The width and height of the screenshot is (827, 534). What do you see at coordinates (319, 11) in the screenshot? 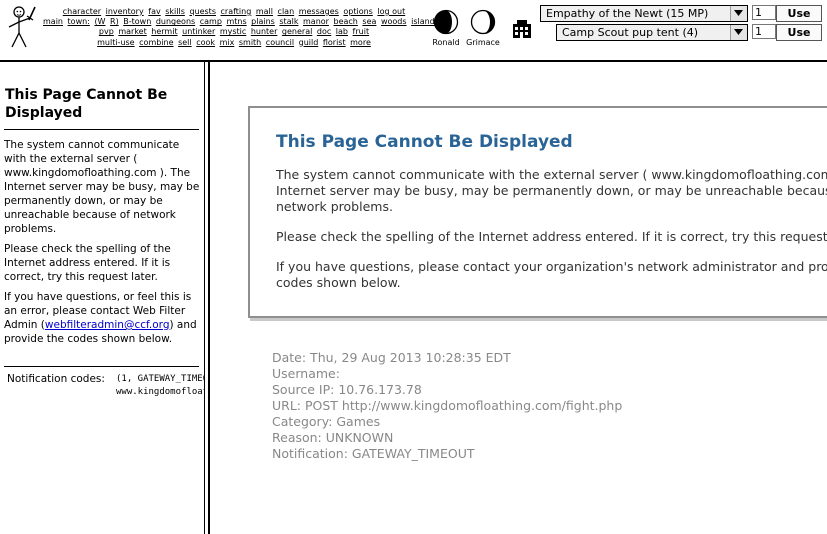
I see `nav-link-messages: messages` at bounding box center [319, 11].